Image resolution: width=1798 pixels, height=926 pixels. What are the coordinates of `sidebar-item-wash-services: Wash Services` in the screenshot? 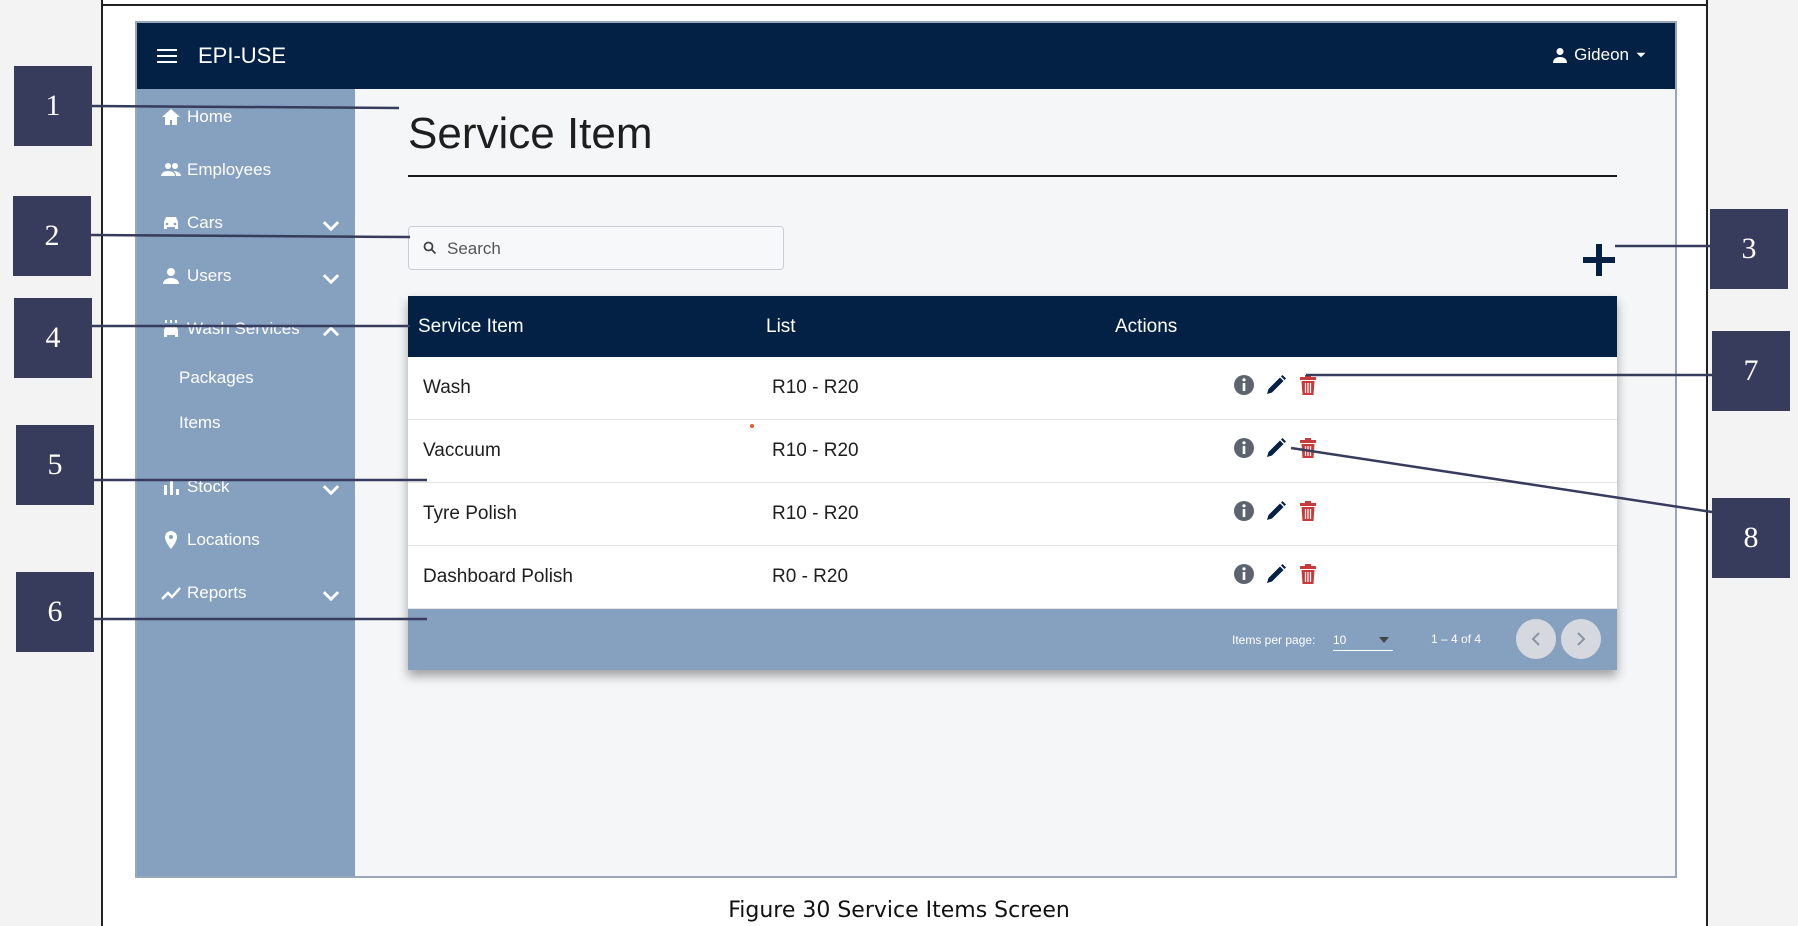 It's located at (251, 329).